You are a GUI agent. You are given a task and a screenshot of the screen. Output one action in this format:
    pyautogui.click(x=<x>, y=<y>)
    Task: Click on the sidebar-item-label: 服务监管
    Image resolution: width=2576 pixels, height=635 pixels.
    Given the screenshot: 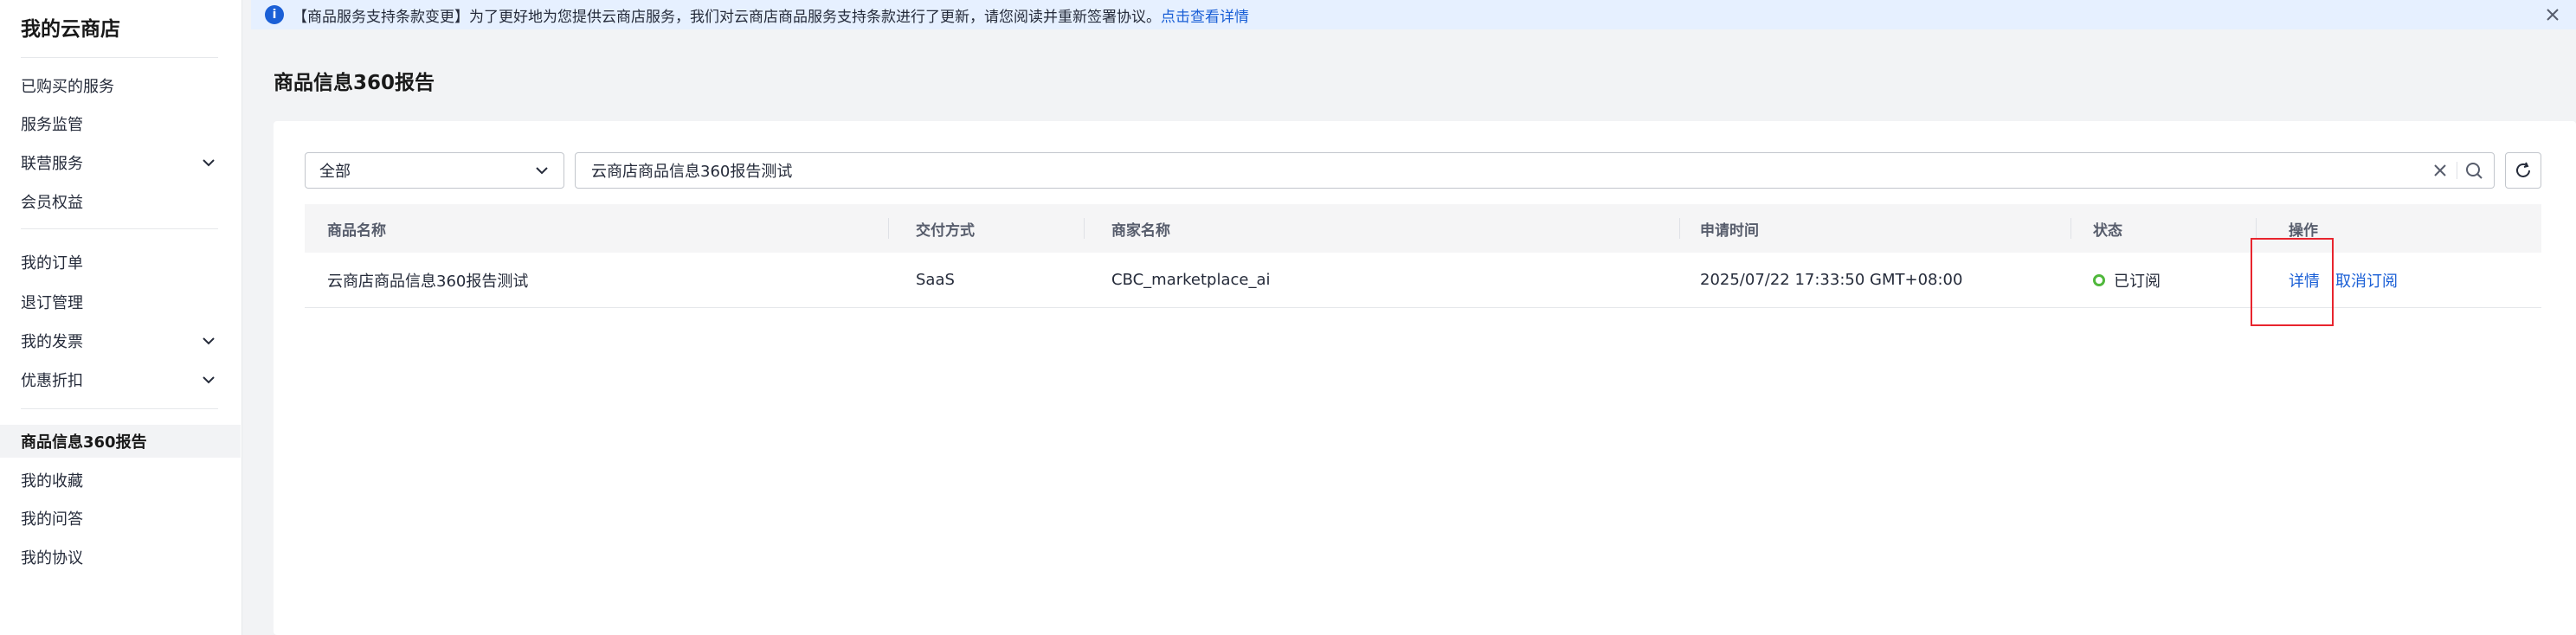 What is the action you would take?
    pyautogui.click(x=52, y=125)
    